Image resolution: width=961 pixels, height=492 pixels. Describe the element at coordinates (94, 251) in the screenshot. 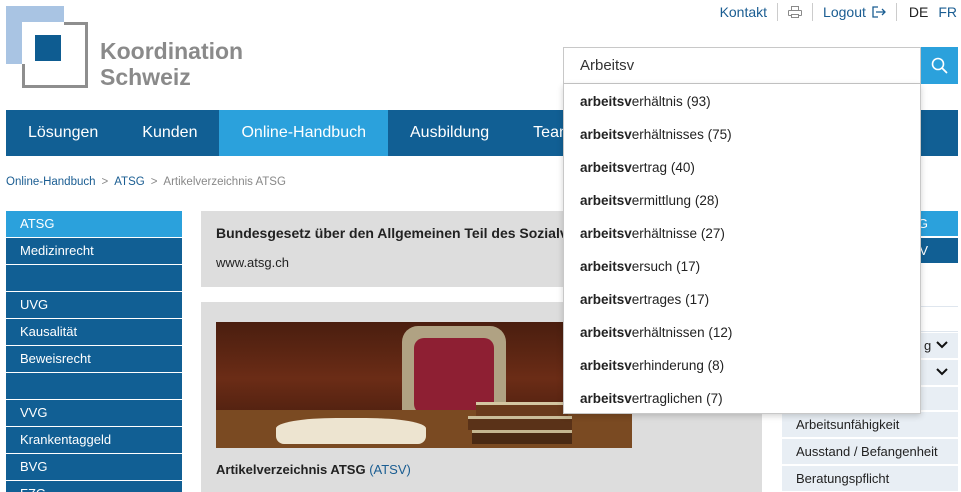

I see `sidebar-item-medizinrecht: Medizinrecht` at that location.